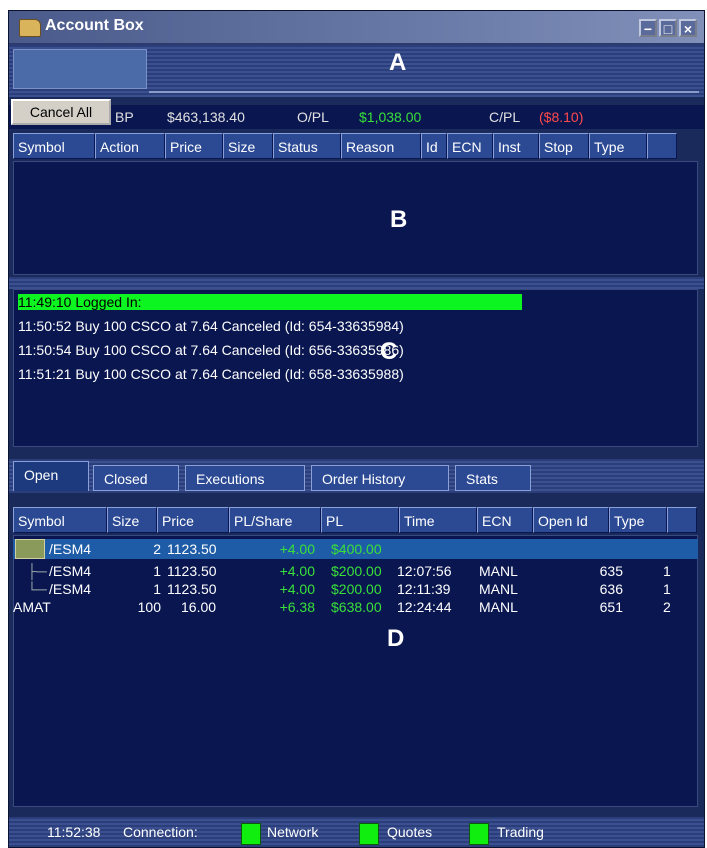 This screenshot has height=848, width=707. Describe the element at coordinates (668, 28) in the screenshot. I see `maximize-button: □` at that location.